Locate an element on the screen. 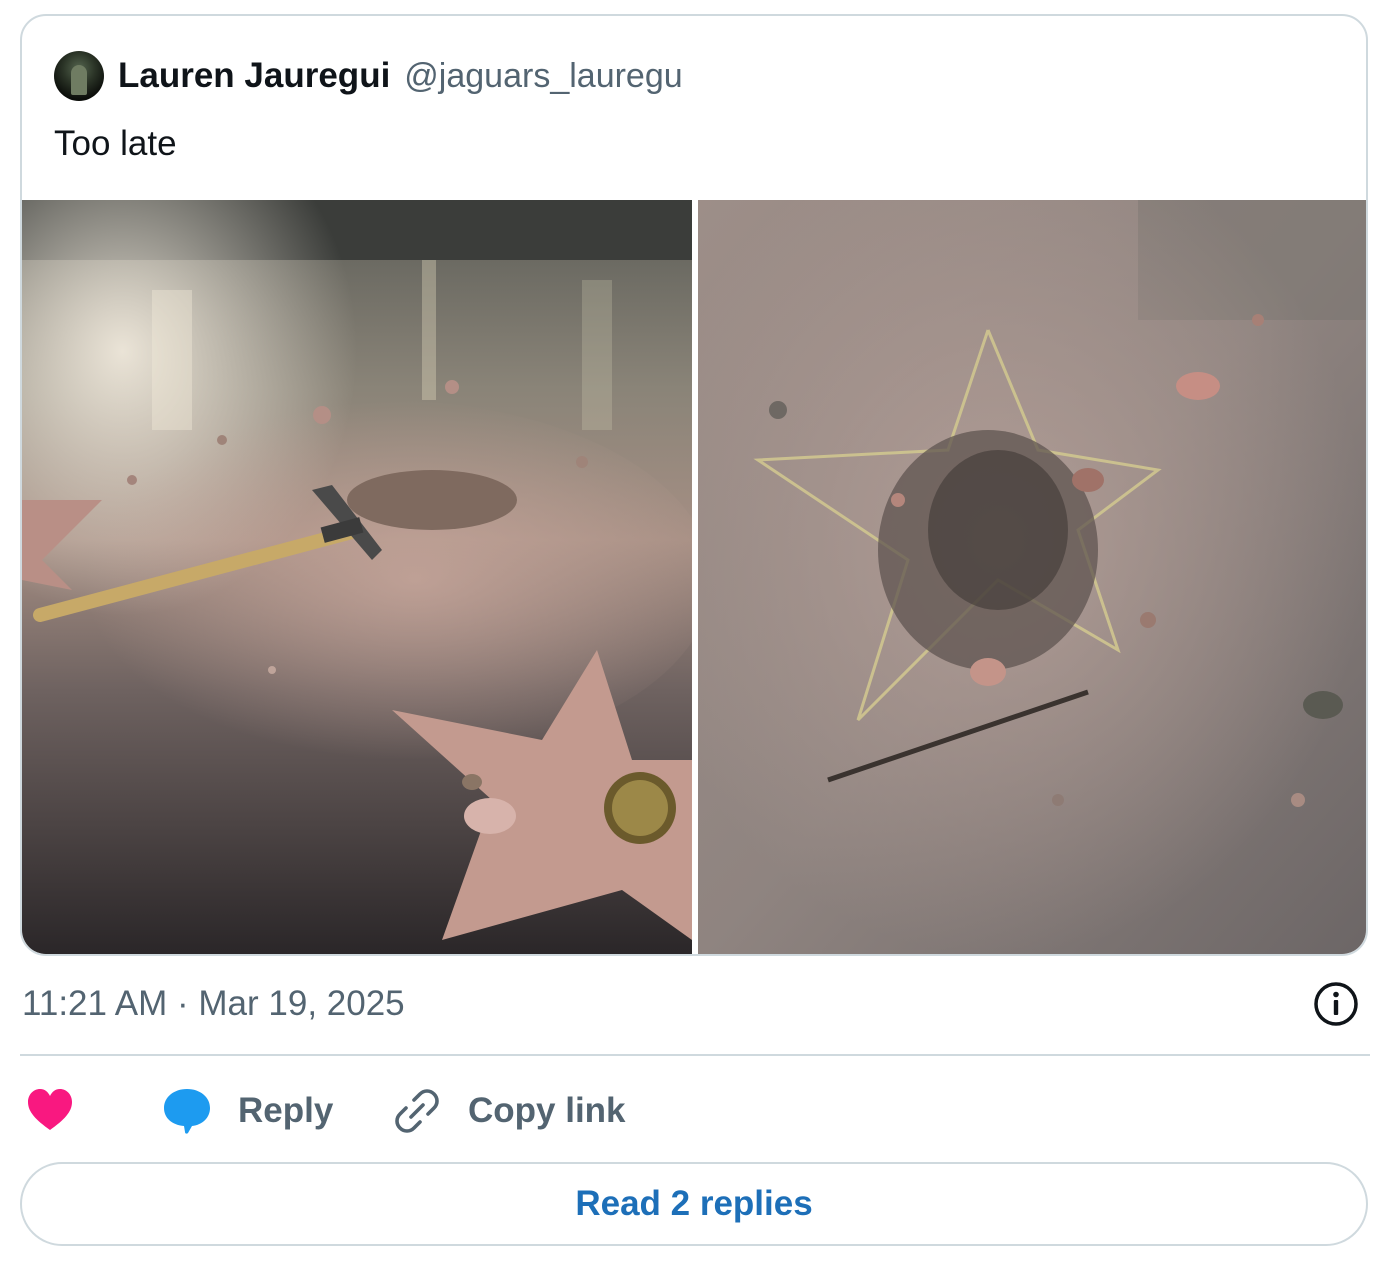 The height and width of the screenshot is (1278, 1400). avatar is located at coordinates (79, 76).